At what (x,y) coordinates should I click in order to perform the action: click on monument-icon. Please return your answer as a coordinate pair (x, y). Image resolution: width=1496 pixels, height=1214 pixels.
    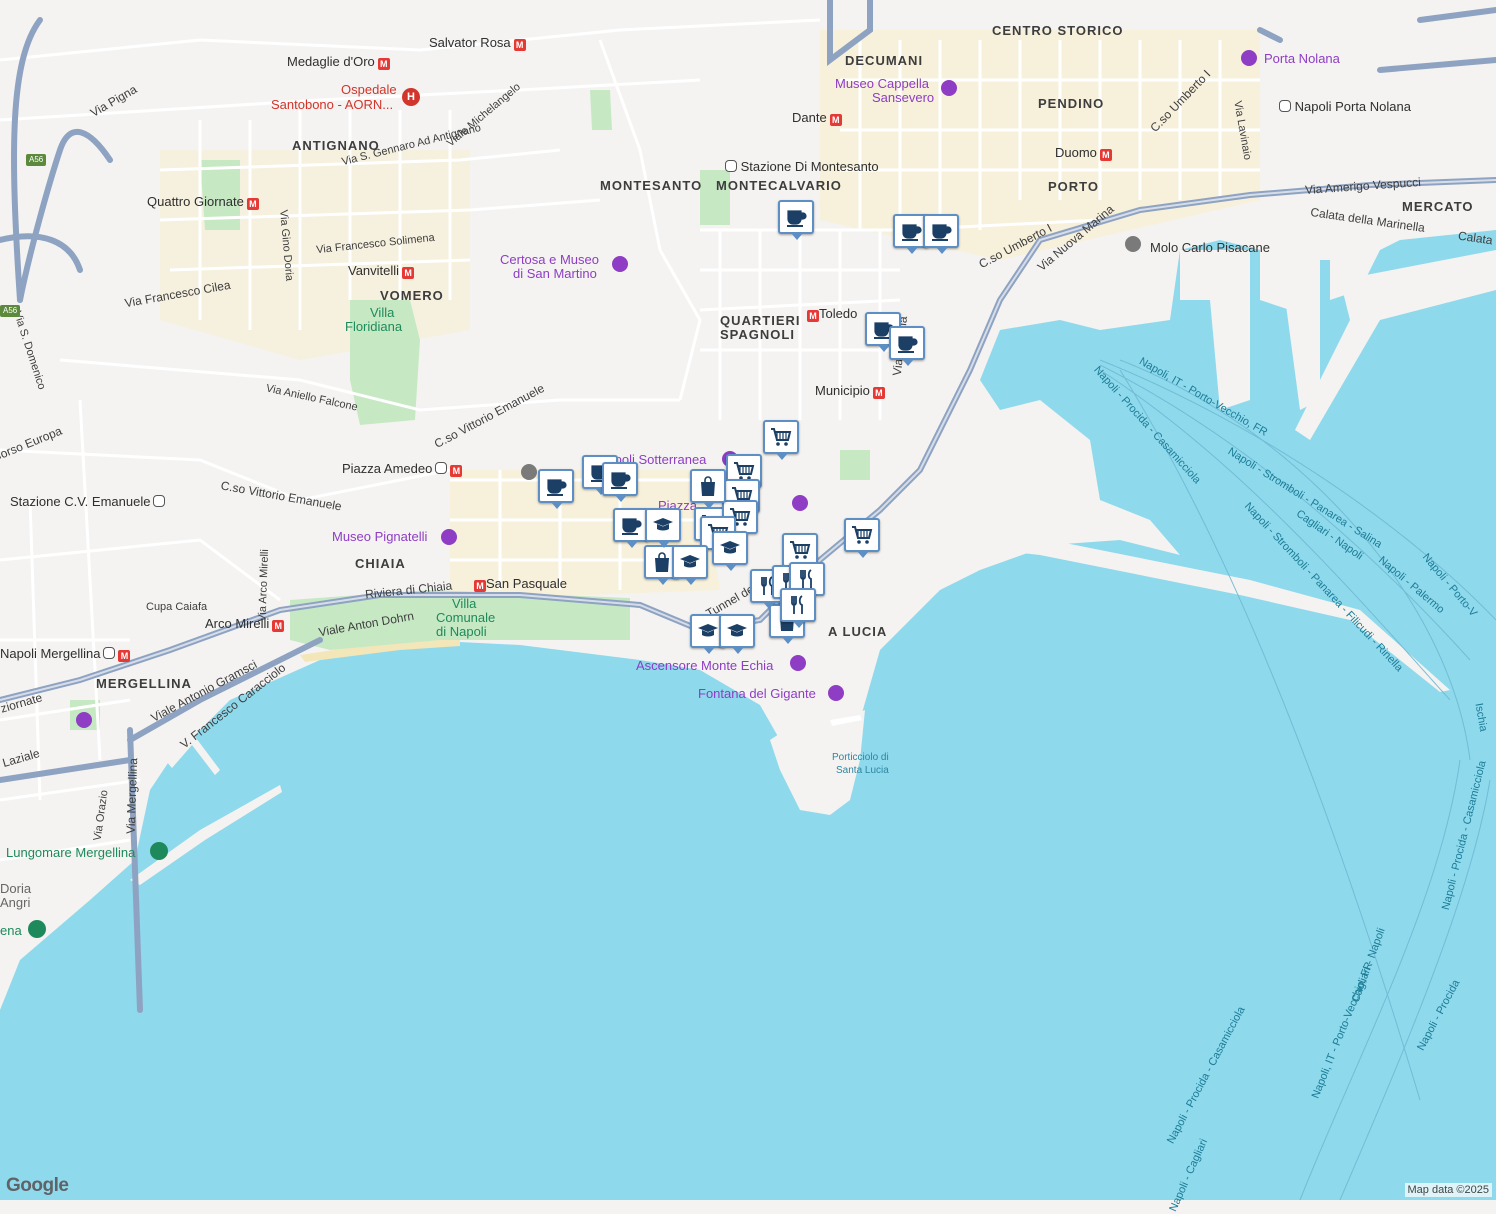
    Looking at the image, I should click on (836, 693).